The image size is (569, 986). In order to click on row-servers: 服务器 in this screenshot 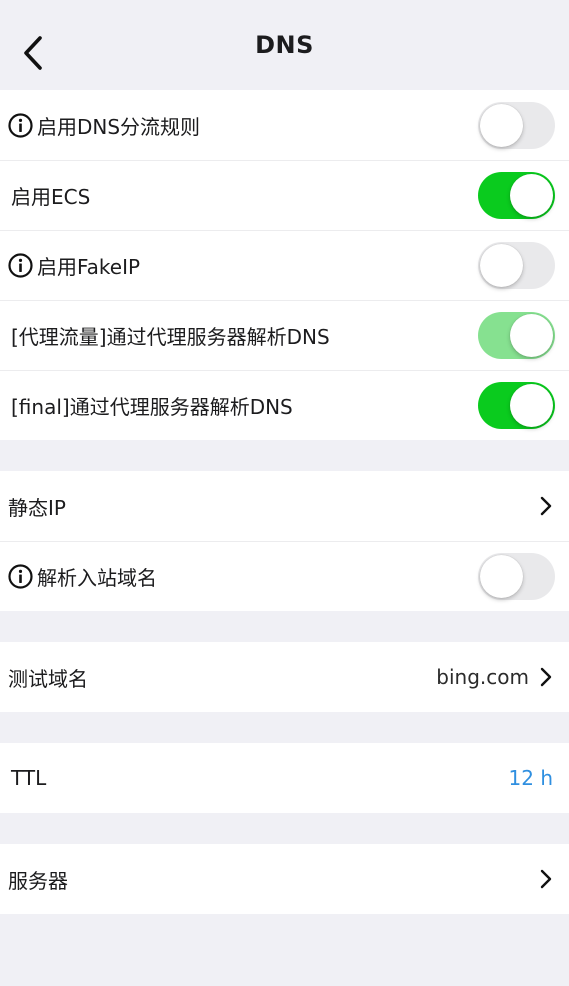, I will do `click(284, 879)`.